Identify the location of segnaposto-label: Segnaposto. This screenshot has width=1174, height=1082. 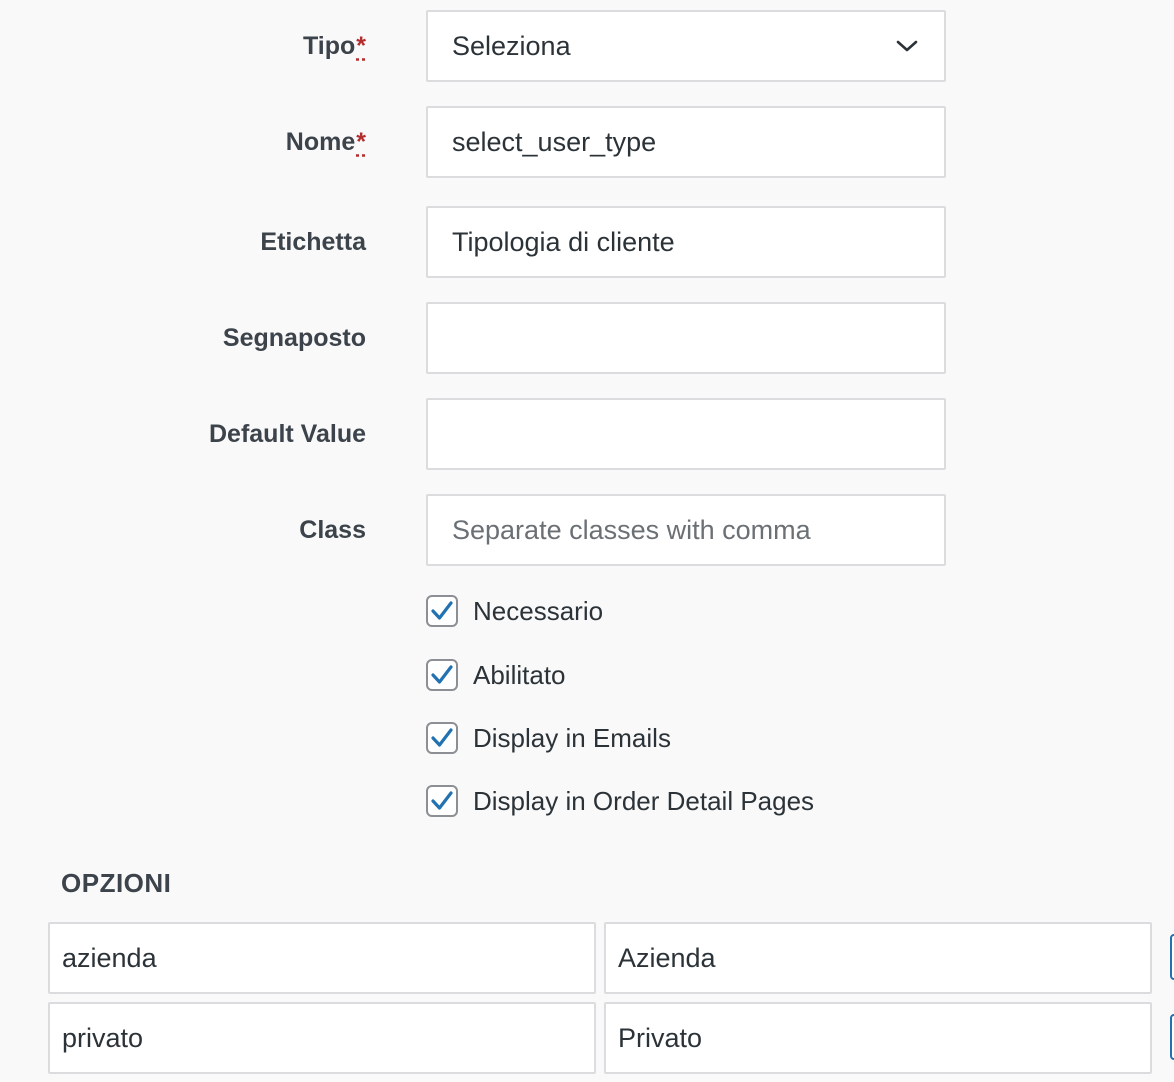
(294, 338).